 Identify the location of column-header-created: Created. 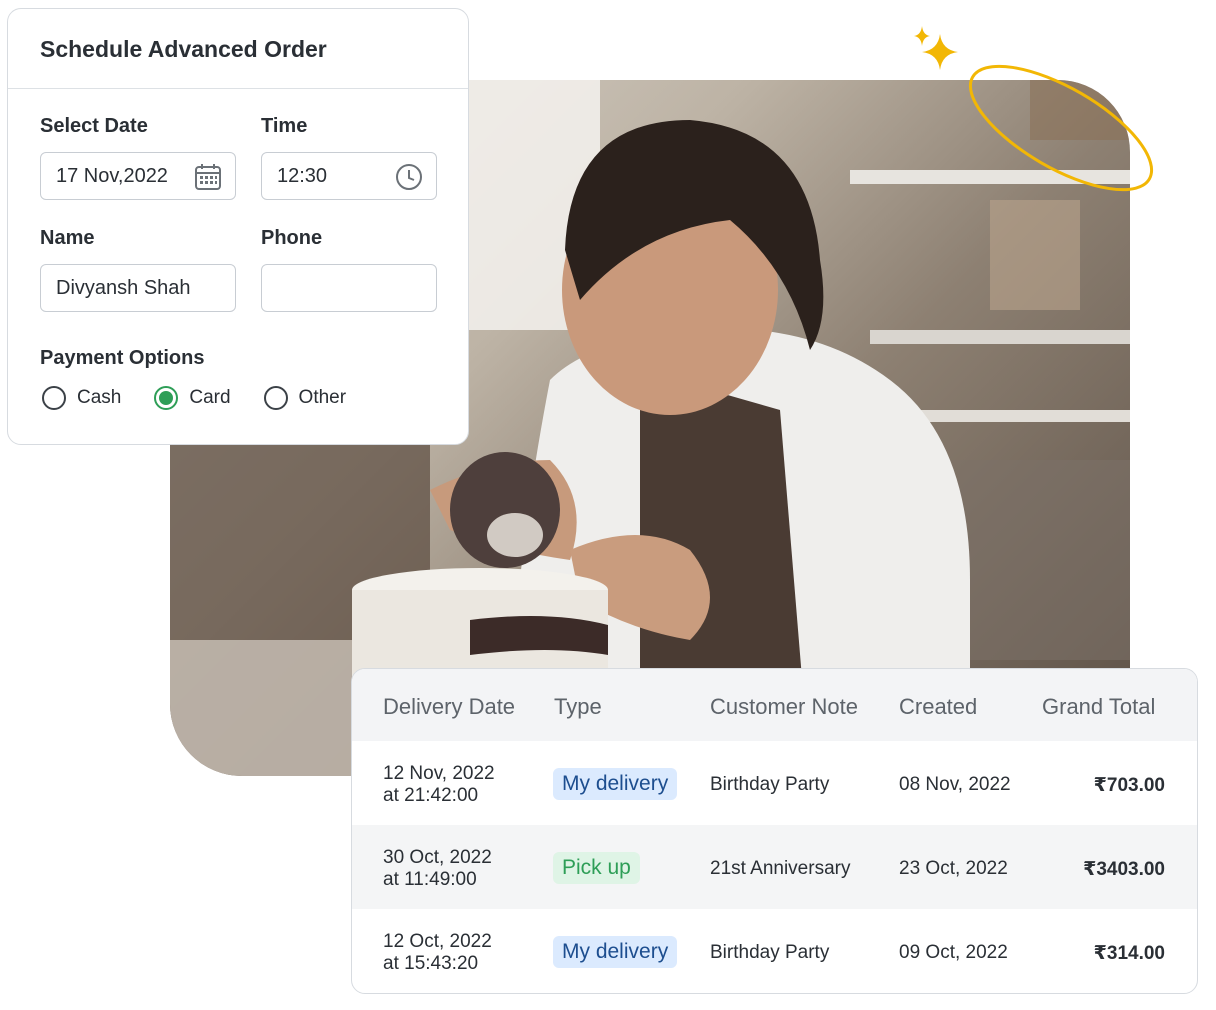
(938, 707).